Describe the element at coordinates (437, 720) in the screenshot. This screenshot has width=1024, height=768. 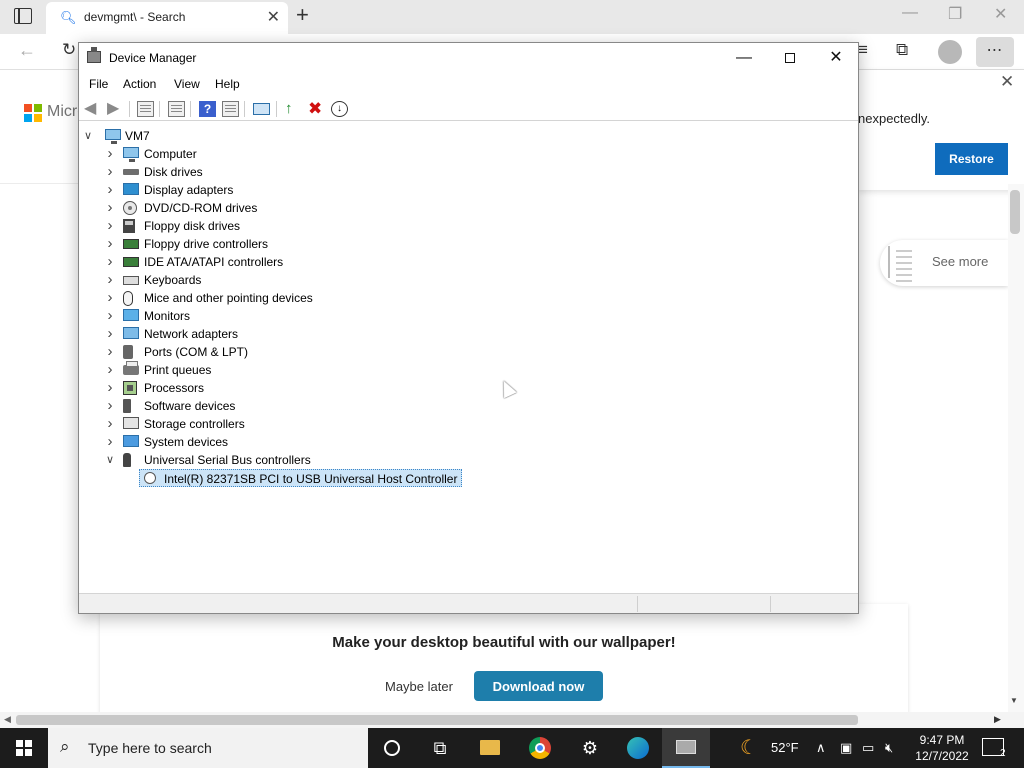
I see `horizontal-scroll-thumb` at that location.